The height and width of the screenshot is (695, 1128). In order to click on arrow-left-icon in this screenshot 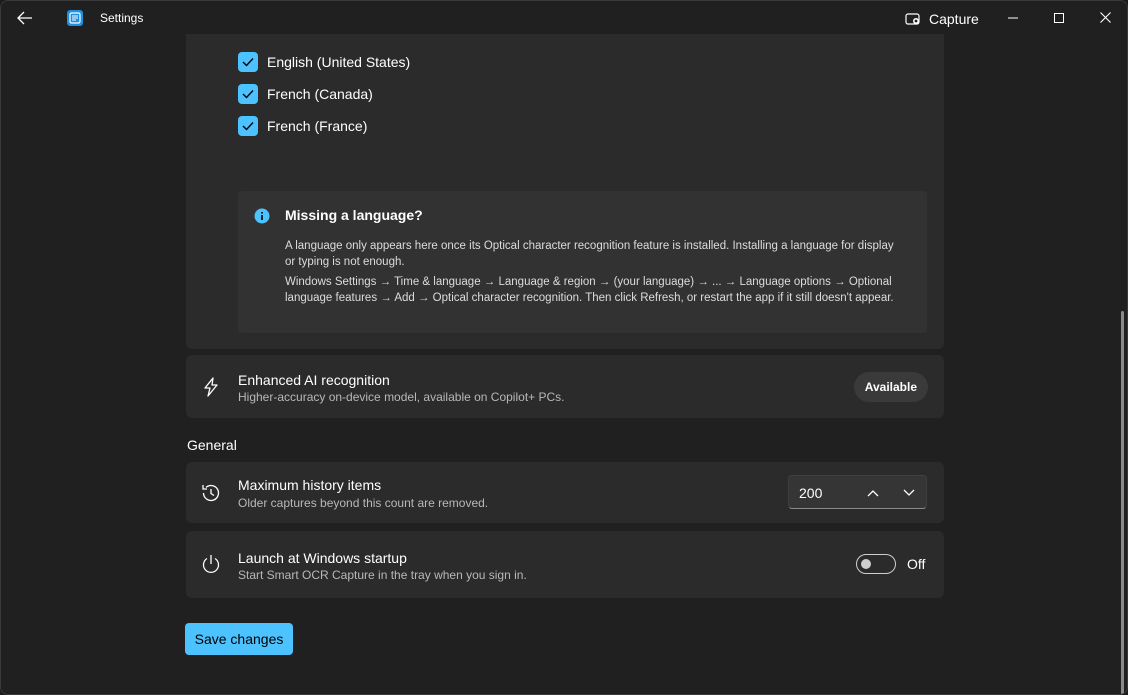, I will do `click(24, 18)`.